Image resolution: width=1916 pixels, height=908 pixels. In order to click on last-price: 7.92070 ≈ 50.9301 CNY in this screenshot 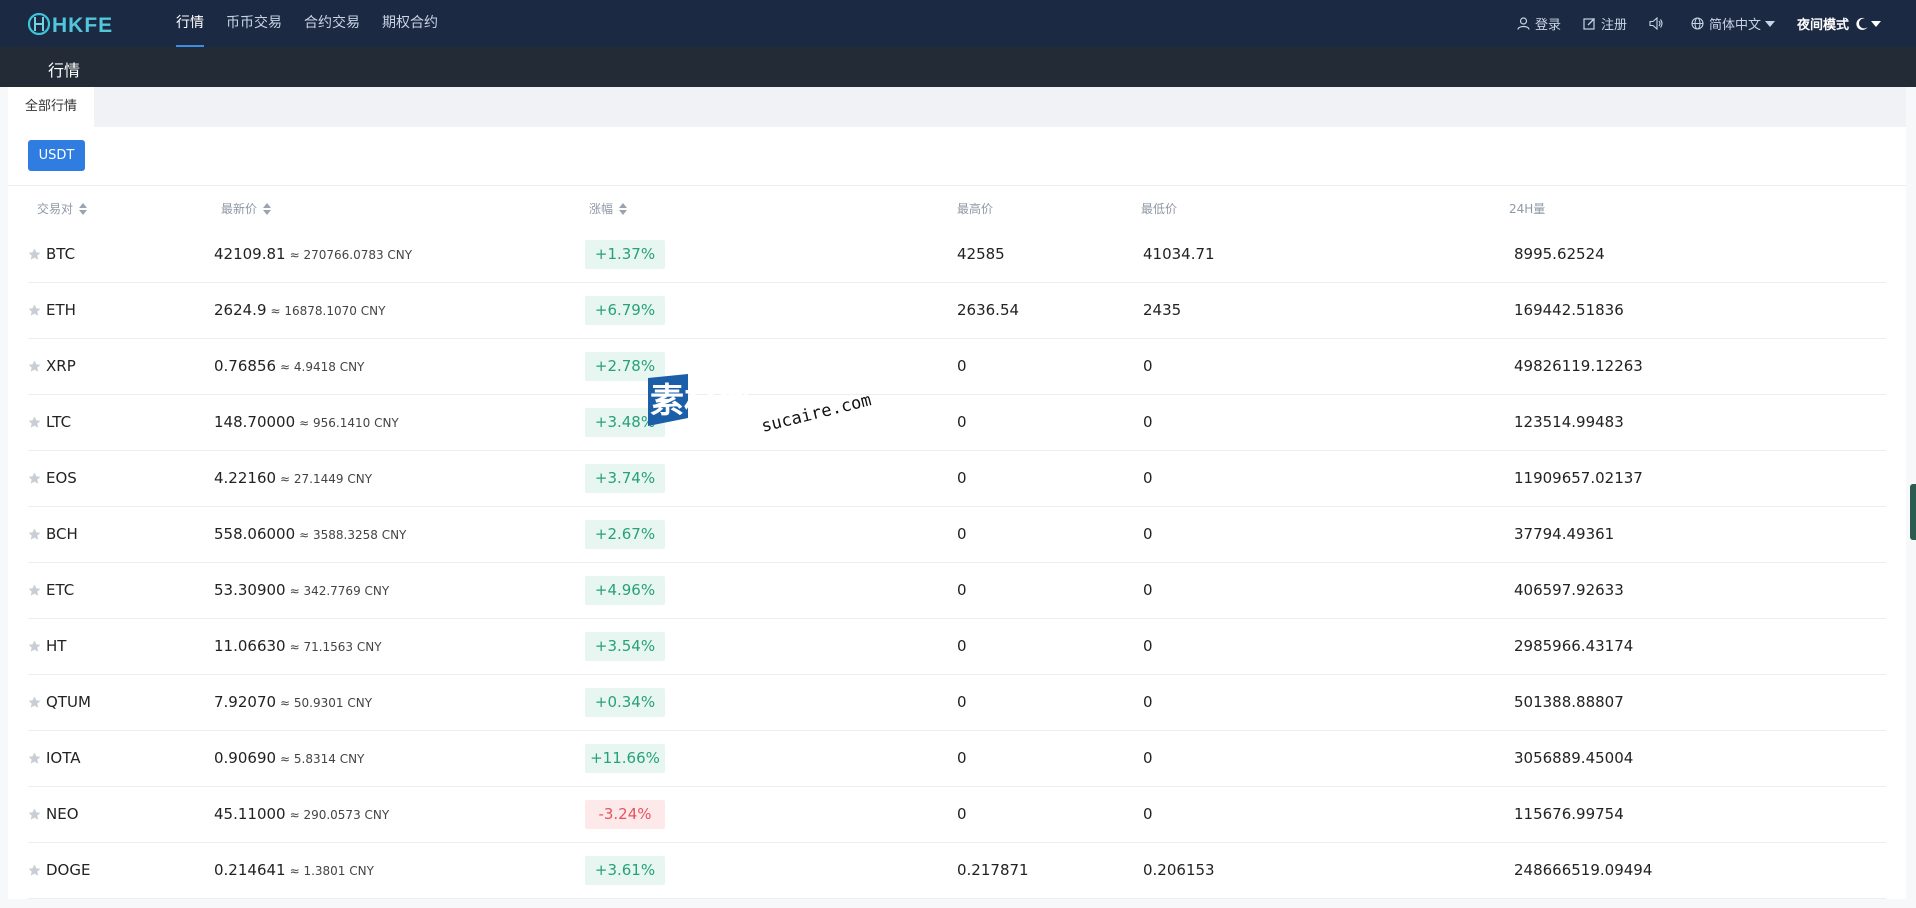, I will do `click(293, 702)`.